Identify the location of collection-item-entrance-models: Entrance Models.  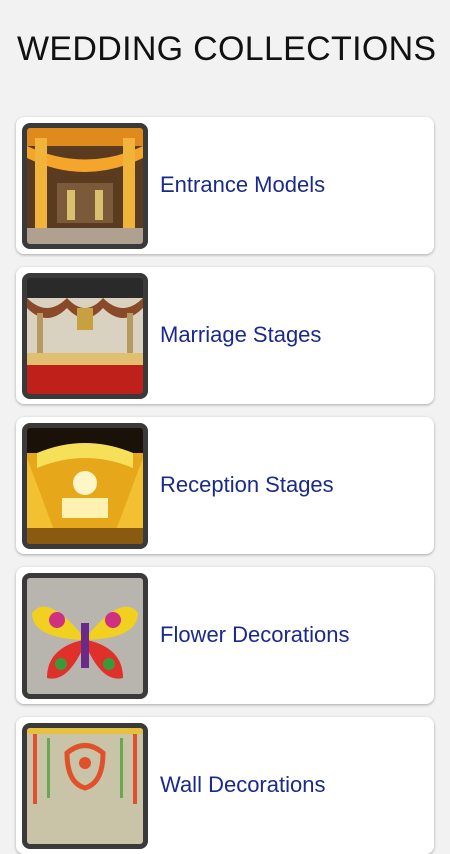
(225, 185).